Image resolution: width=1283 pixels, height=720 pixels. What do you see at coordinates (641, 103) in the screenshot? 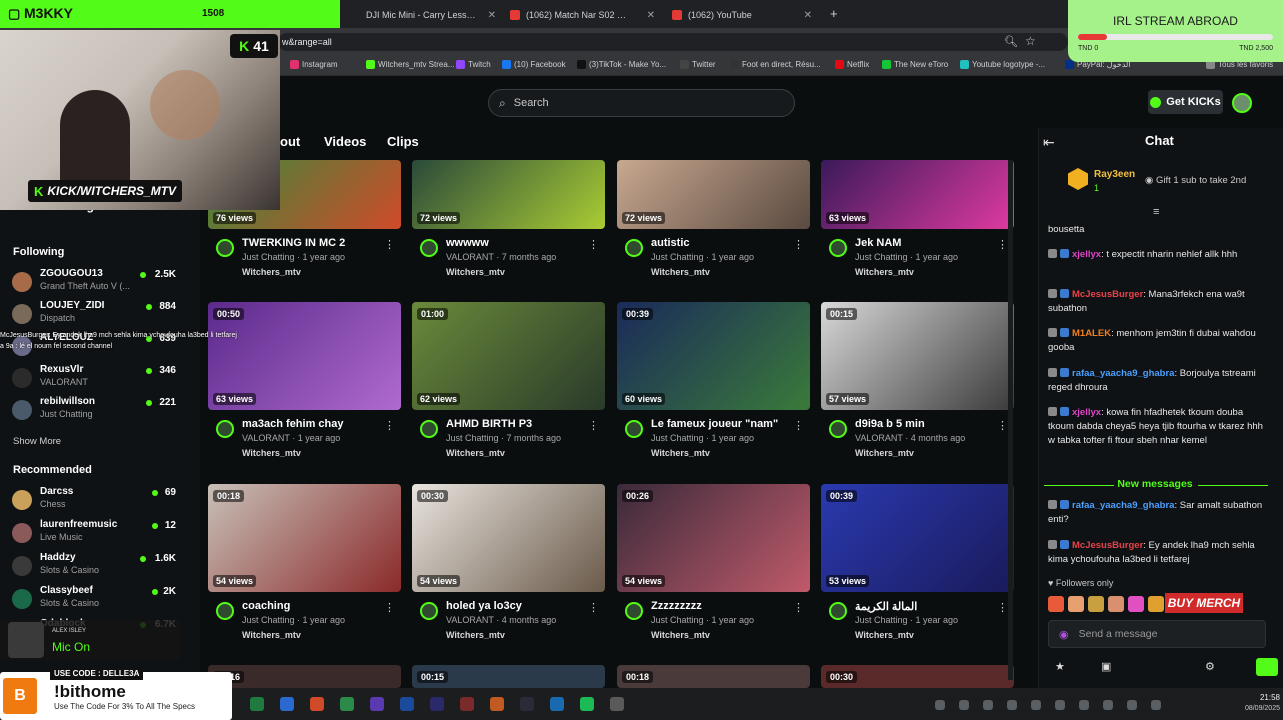
I see `search-bar: ⌕ Search` at bounding box center [641, 103].